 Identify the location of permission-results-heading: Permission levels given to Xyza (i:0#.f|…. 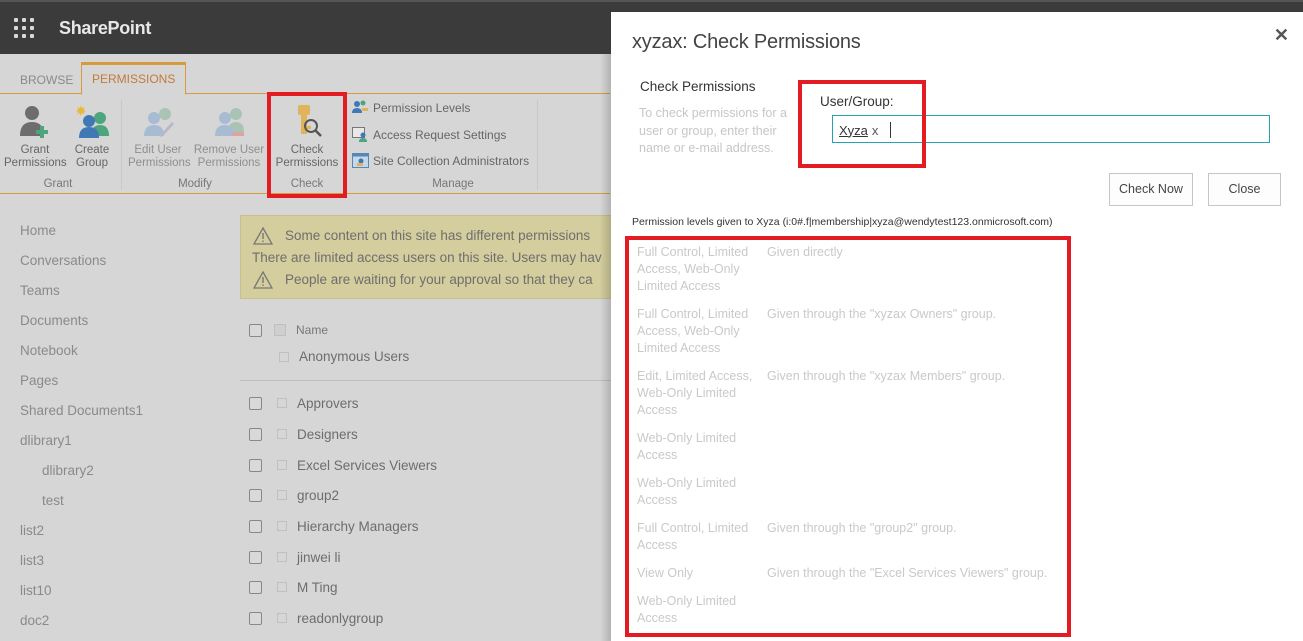
(842, 222).